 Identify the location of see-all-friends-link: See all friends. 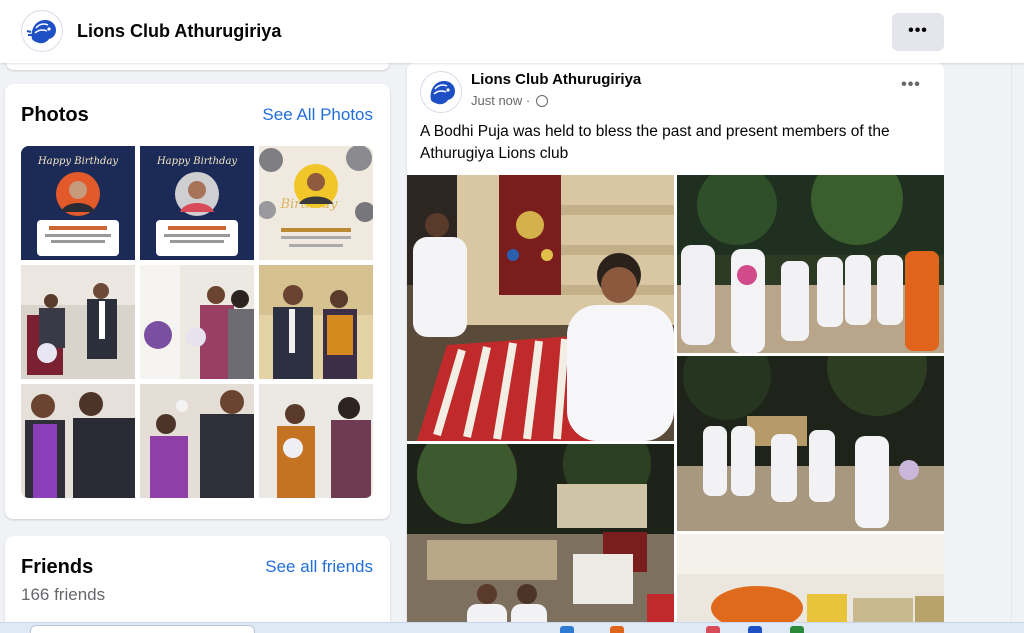
(319, 567).